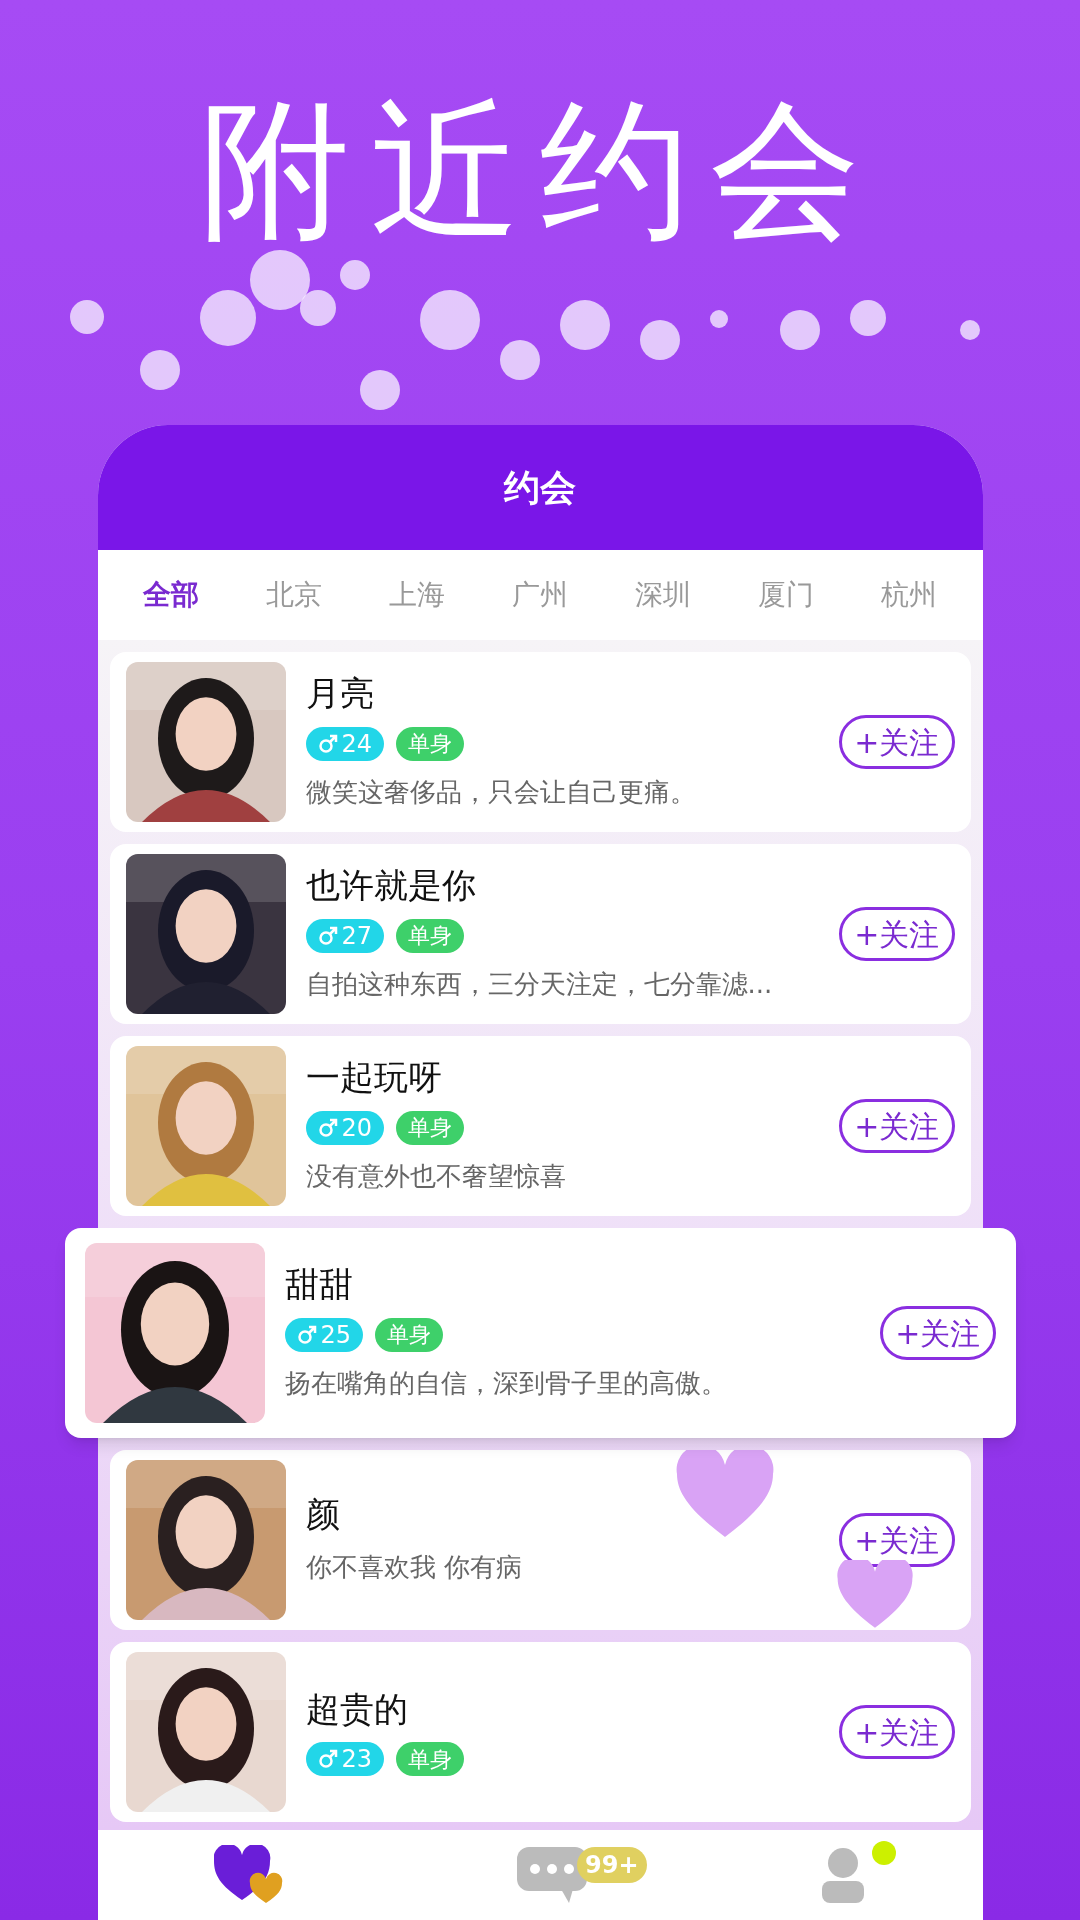  I want to click on user-card: 一起玩呀 20 单身 没有意外也不奢望惊喜 +关注, so click(540, 1126).